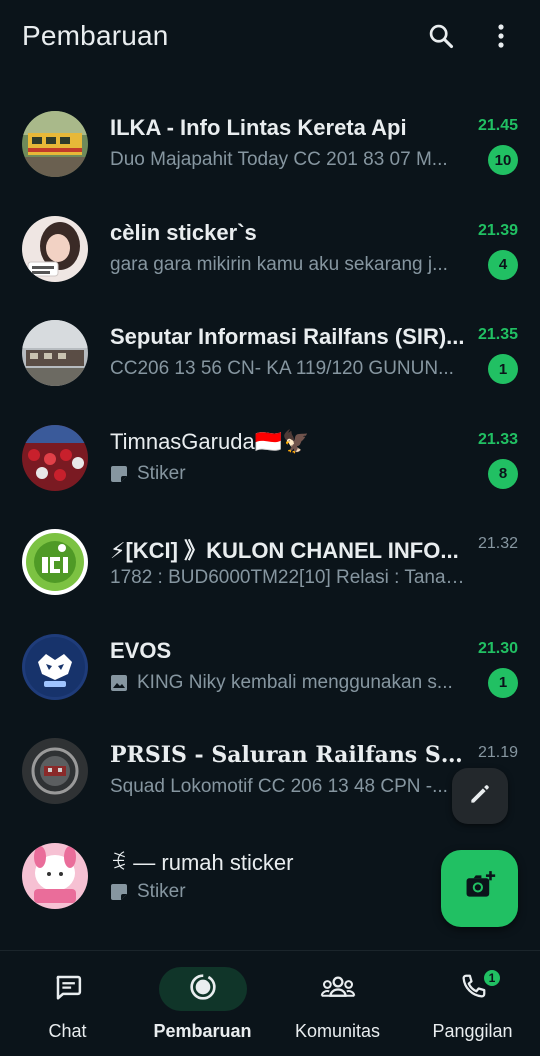 This screenshot has width=540, height=1056. What do you see at coordinates (497, 335) in the screenshot?
I see `update-time: 21.35` at bounding box center [497, 335].